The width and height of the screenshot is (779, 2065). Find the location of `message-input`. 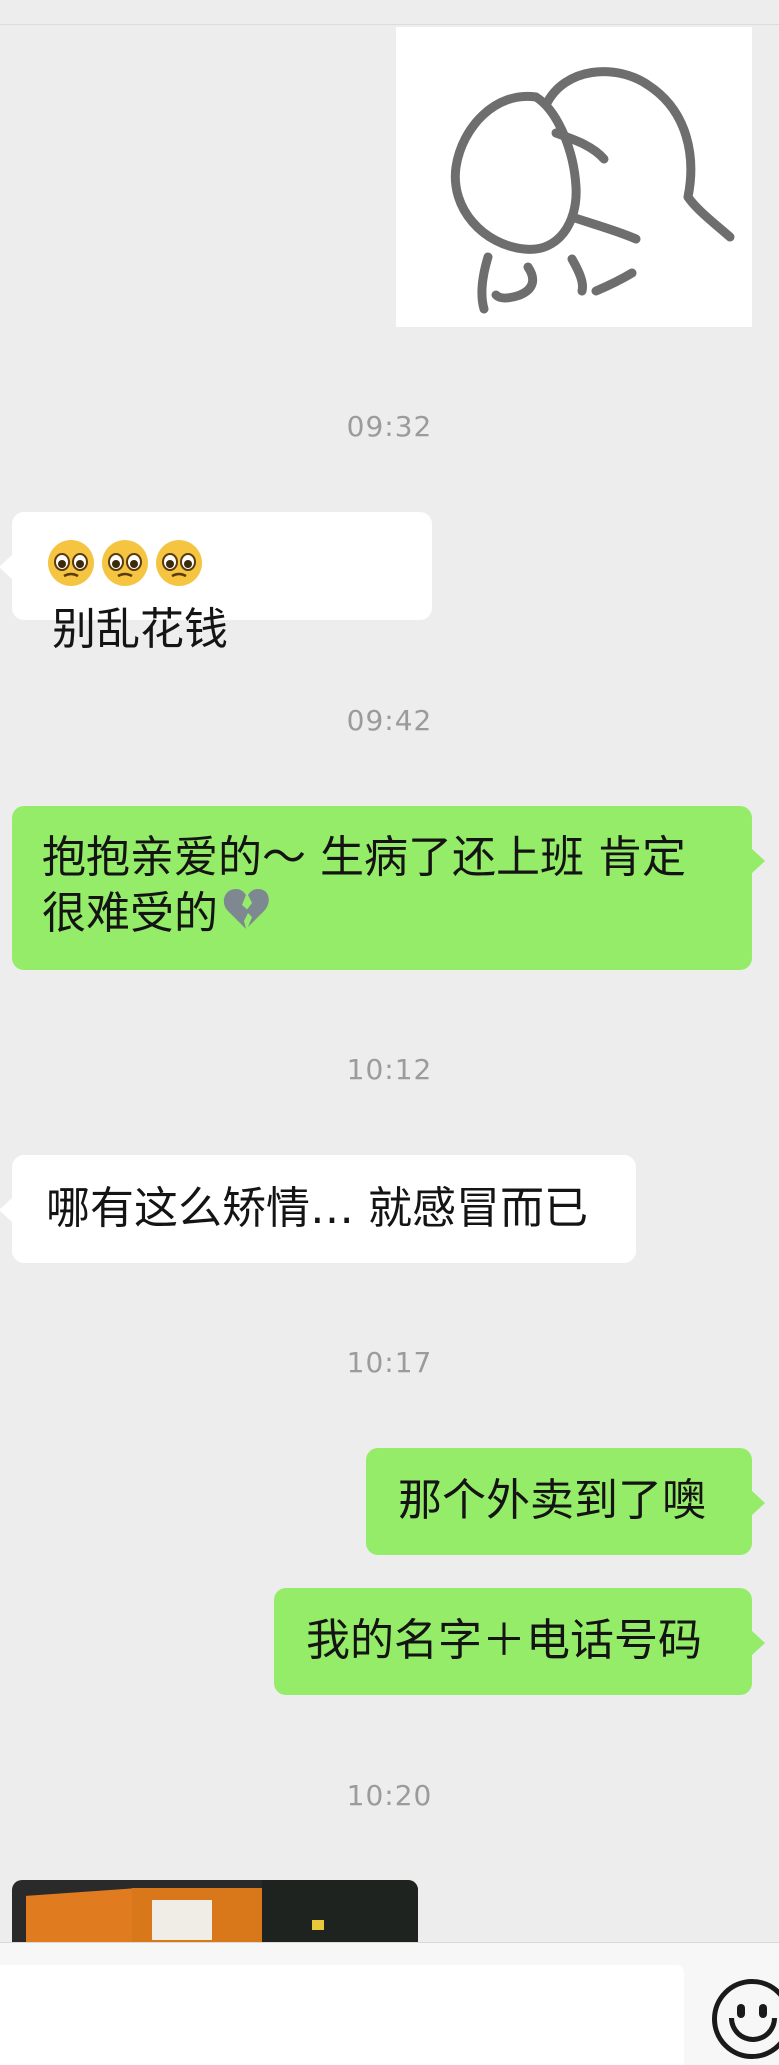

message-input is located at coordinates (342, 2015).